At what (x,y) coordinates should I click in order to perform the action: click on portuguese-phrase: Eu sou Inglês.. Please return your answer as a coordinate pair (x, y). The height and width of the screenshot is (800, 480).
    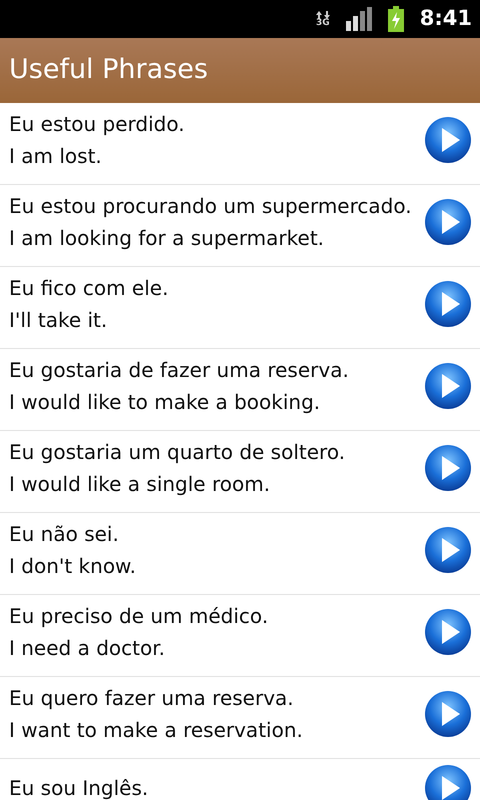
    Looking at the image, I should click on (79, 787).